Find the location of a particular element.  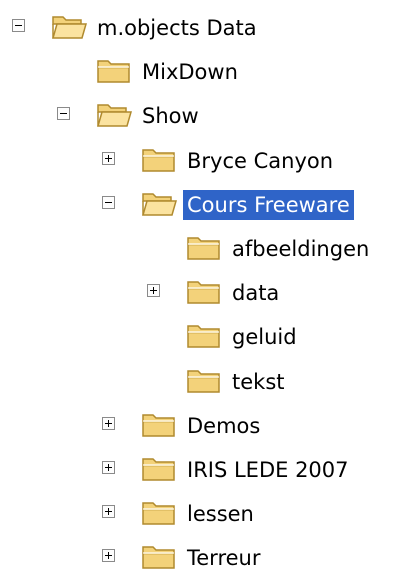

tree-node-label: afbeeldingen is located at coordinates (300, 249).